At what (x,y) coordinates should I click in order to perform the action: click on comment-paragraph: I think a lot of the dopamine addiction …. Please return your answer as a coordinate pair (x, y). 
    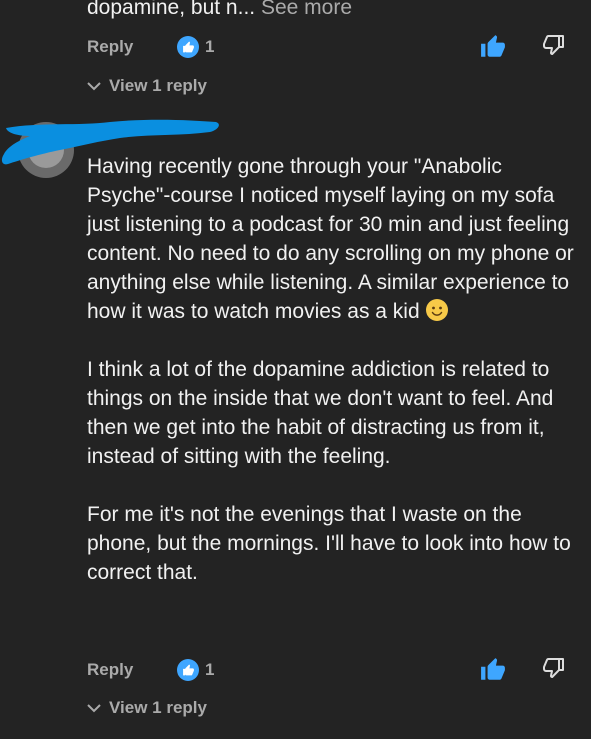
    Looking at the image, I should click on (320, 413).